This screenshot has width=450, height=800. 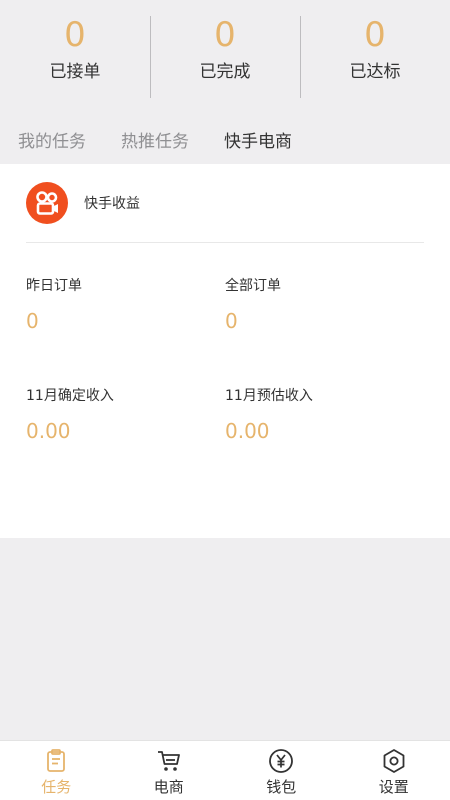 What do you see at coordinates (269, 396) in the screenshot?
I see `metric-label: 11月预估收入` at bounding box center [269, 396].